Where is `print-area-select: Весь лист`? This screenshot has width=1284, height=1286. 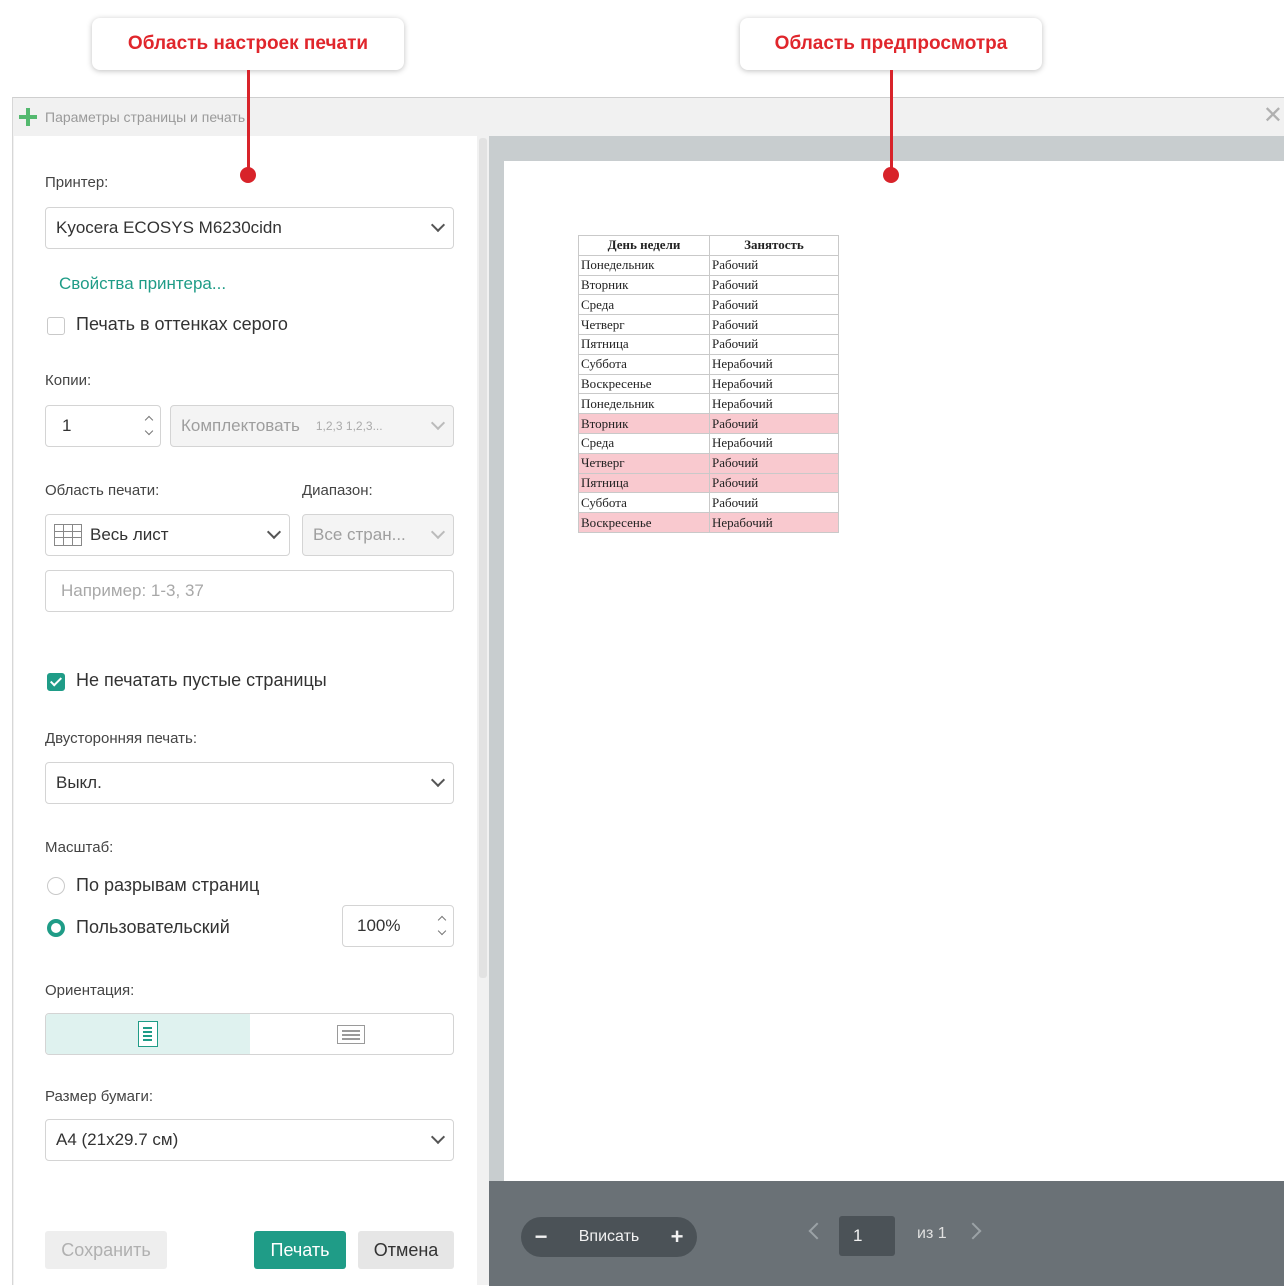
print-area-select: Весь лист is located at coordinates (167, 535).